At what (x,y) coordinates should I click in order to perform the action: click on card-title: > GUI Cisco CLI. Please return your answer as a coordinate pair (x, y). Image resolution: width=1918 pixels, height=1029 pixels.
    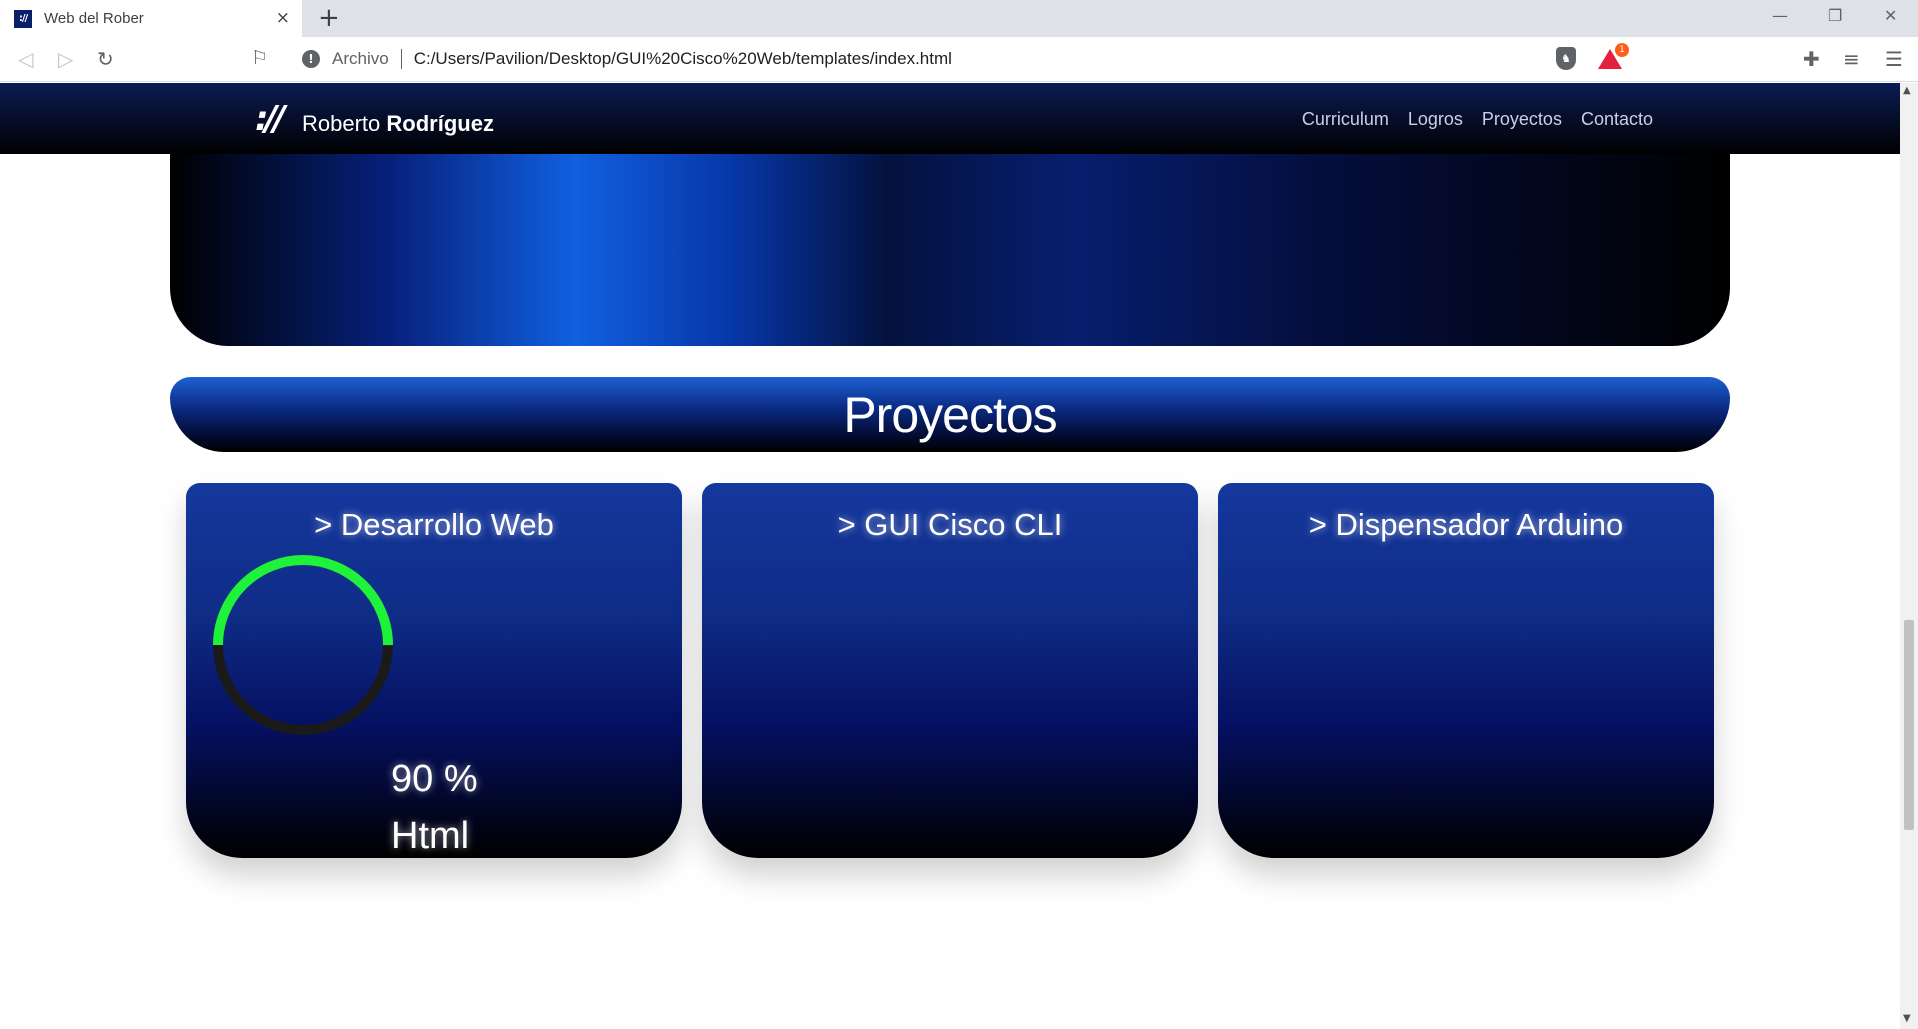
    Looking at the image, I should click on (950, 525).